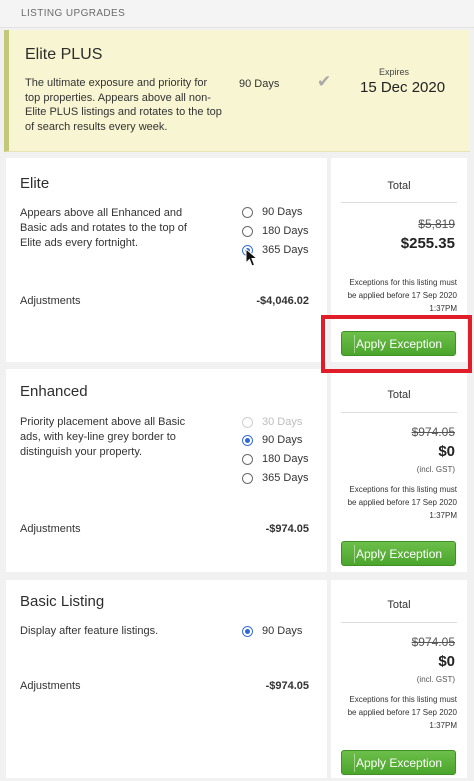  What do you see at coordinates (287, 529) in the screenshot?
I see `enhanced-adjustments-value: -$974.05` at bounding box center [287, 529].